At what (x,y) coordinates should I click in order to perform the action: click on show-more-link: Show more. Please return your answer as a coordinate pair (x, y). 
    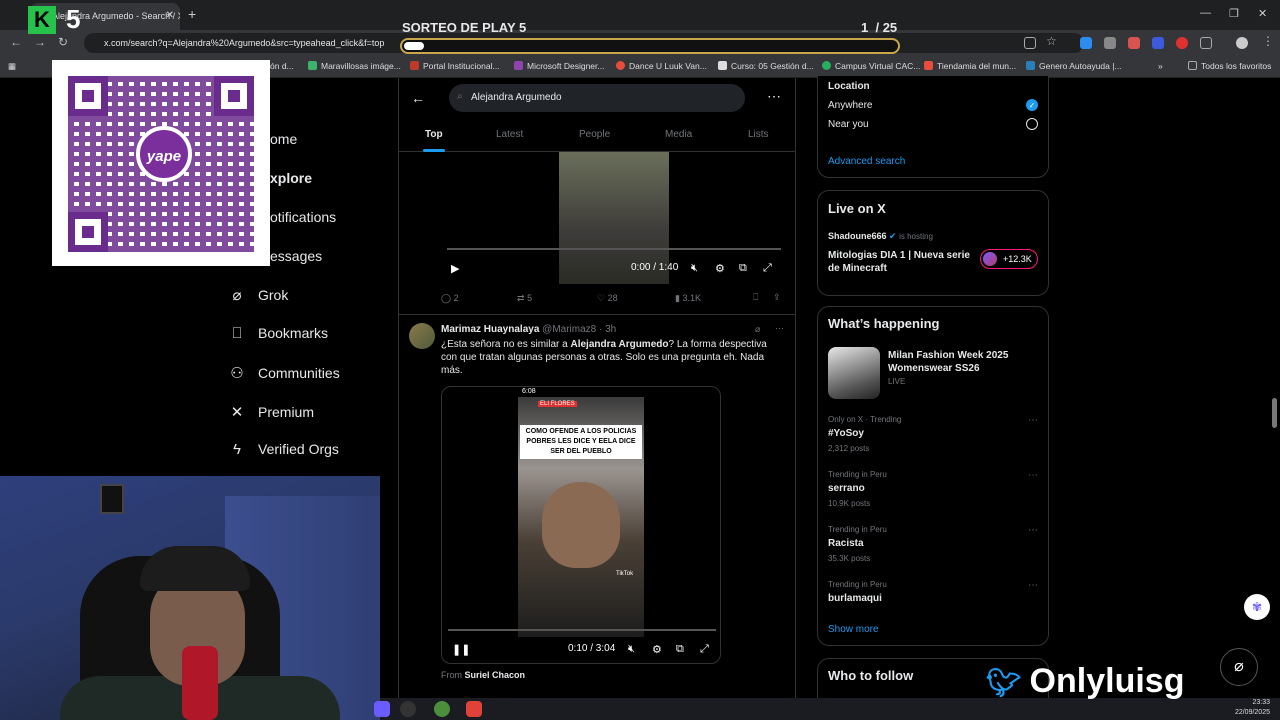
    Looking at the image, I should click on (853, 629).